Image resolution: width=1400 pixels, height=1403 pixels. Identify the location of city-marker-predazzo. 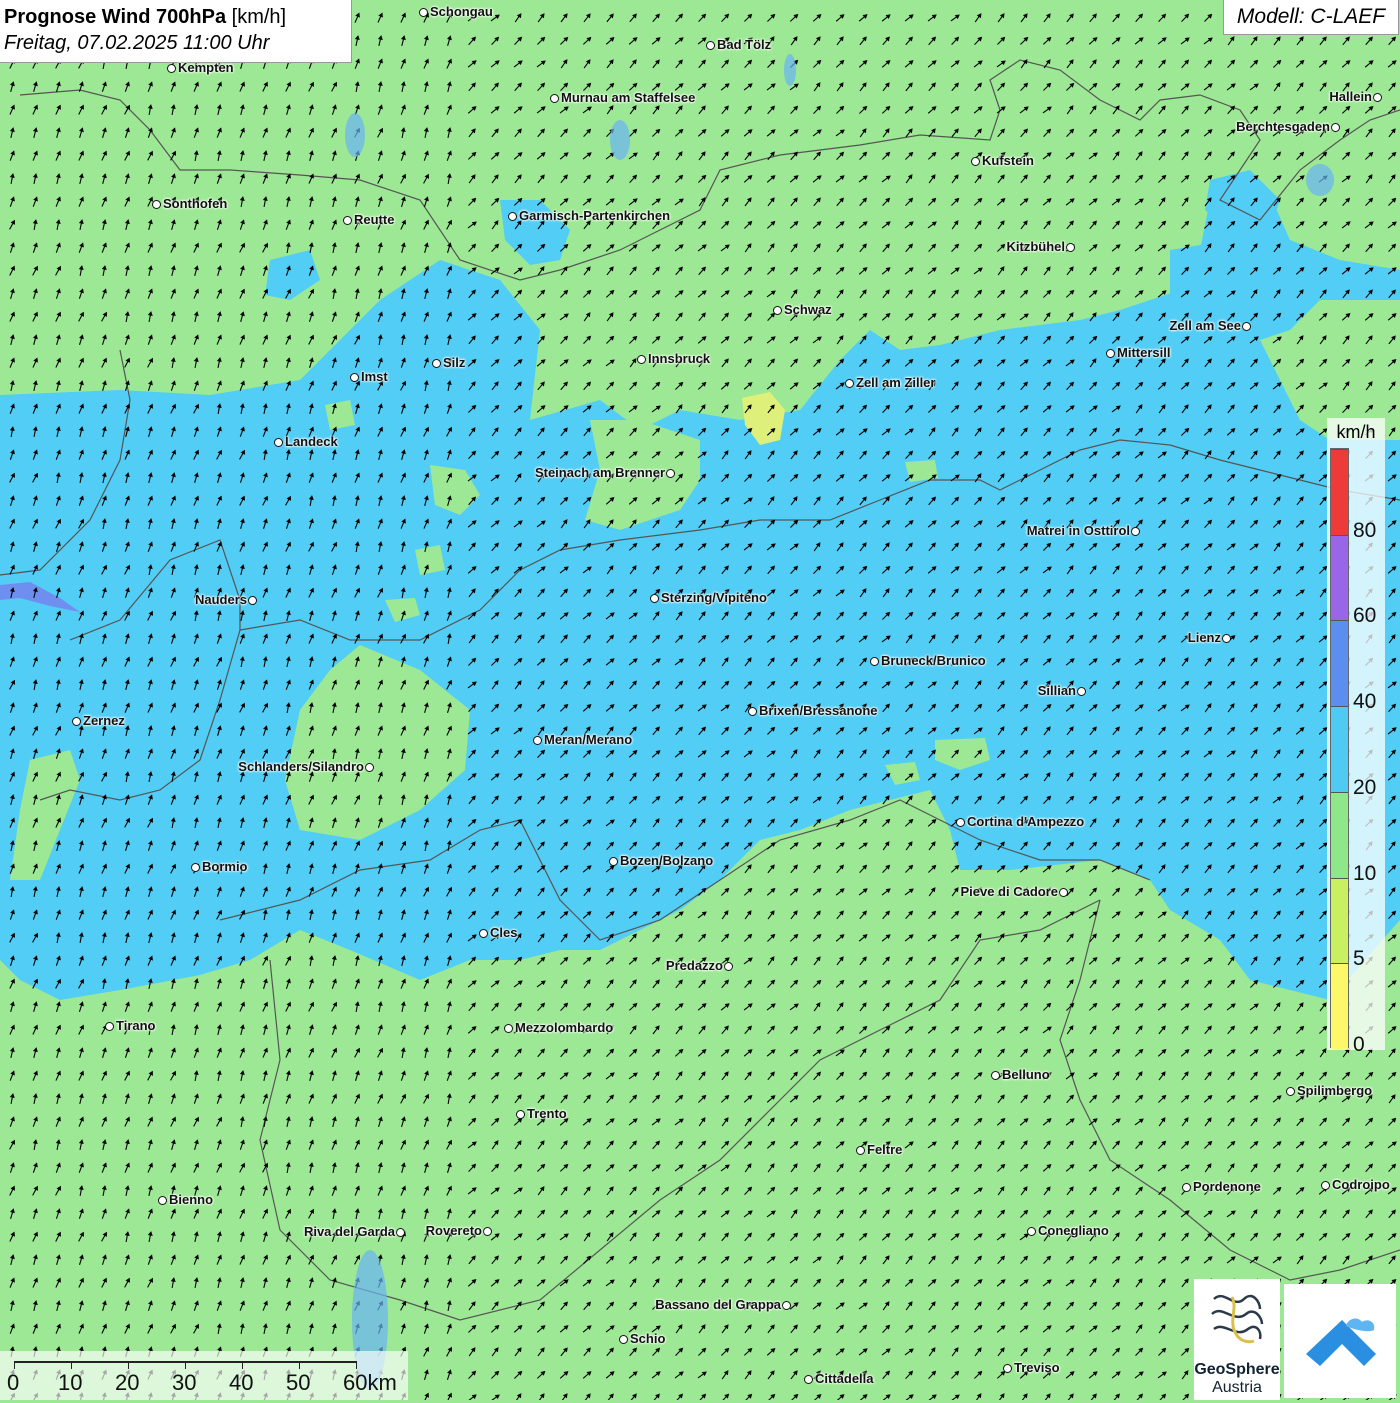
(728, 966).